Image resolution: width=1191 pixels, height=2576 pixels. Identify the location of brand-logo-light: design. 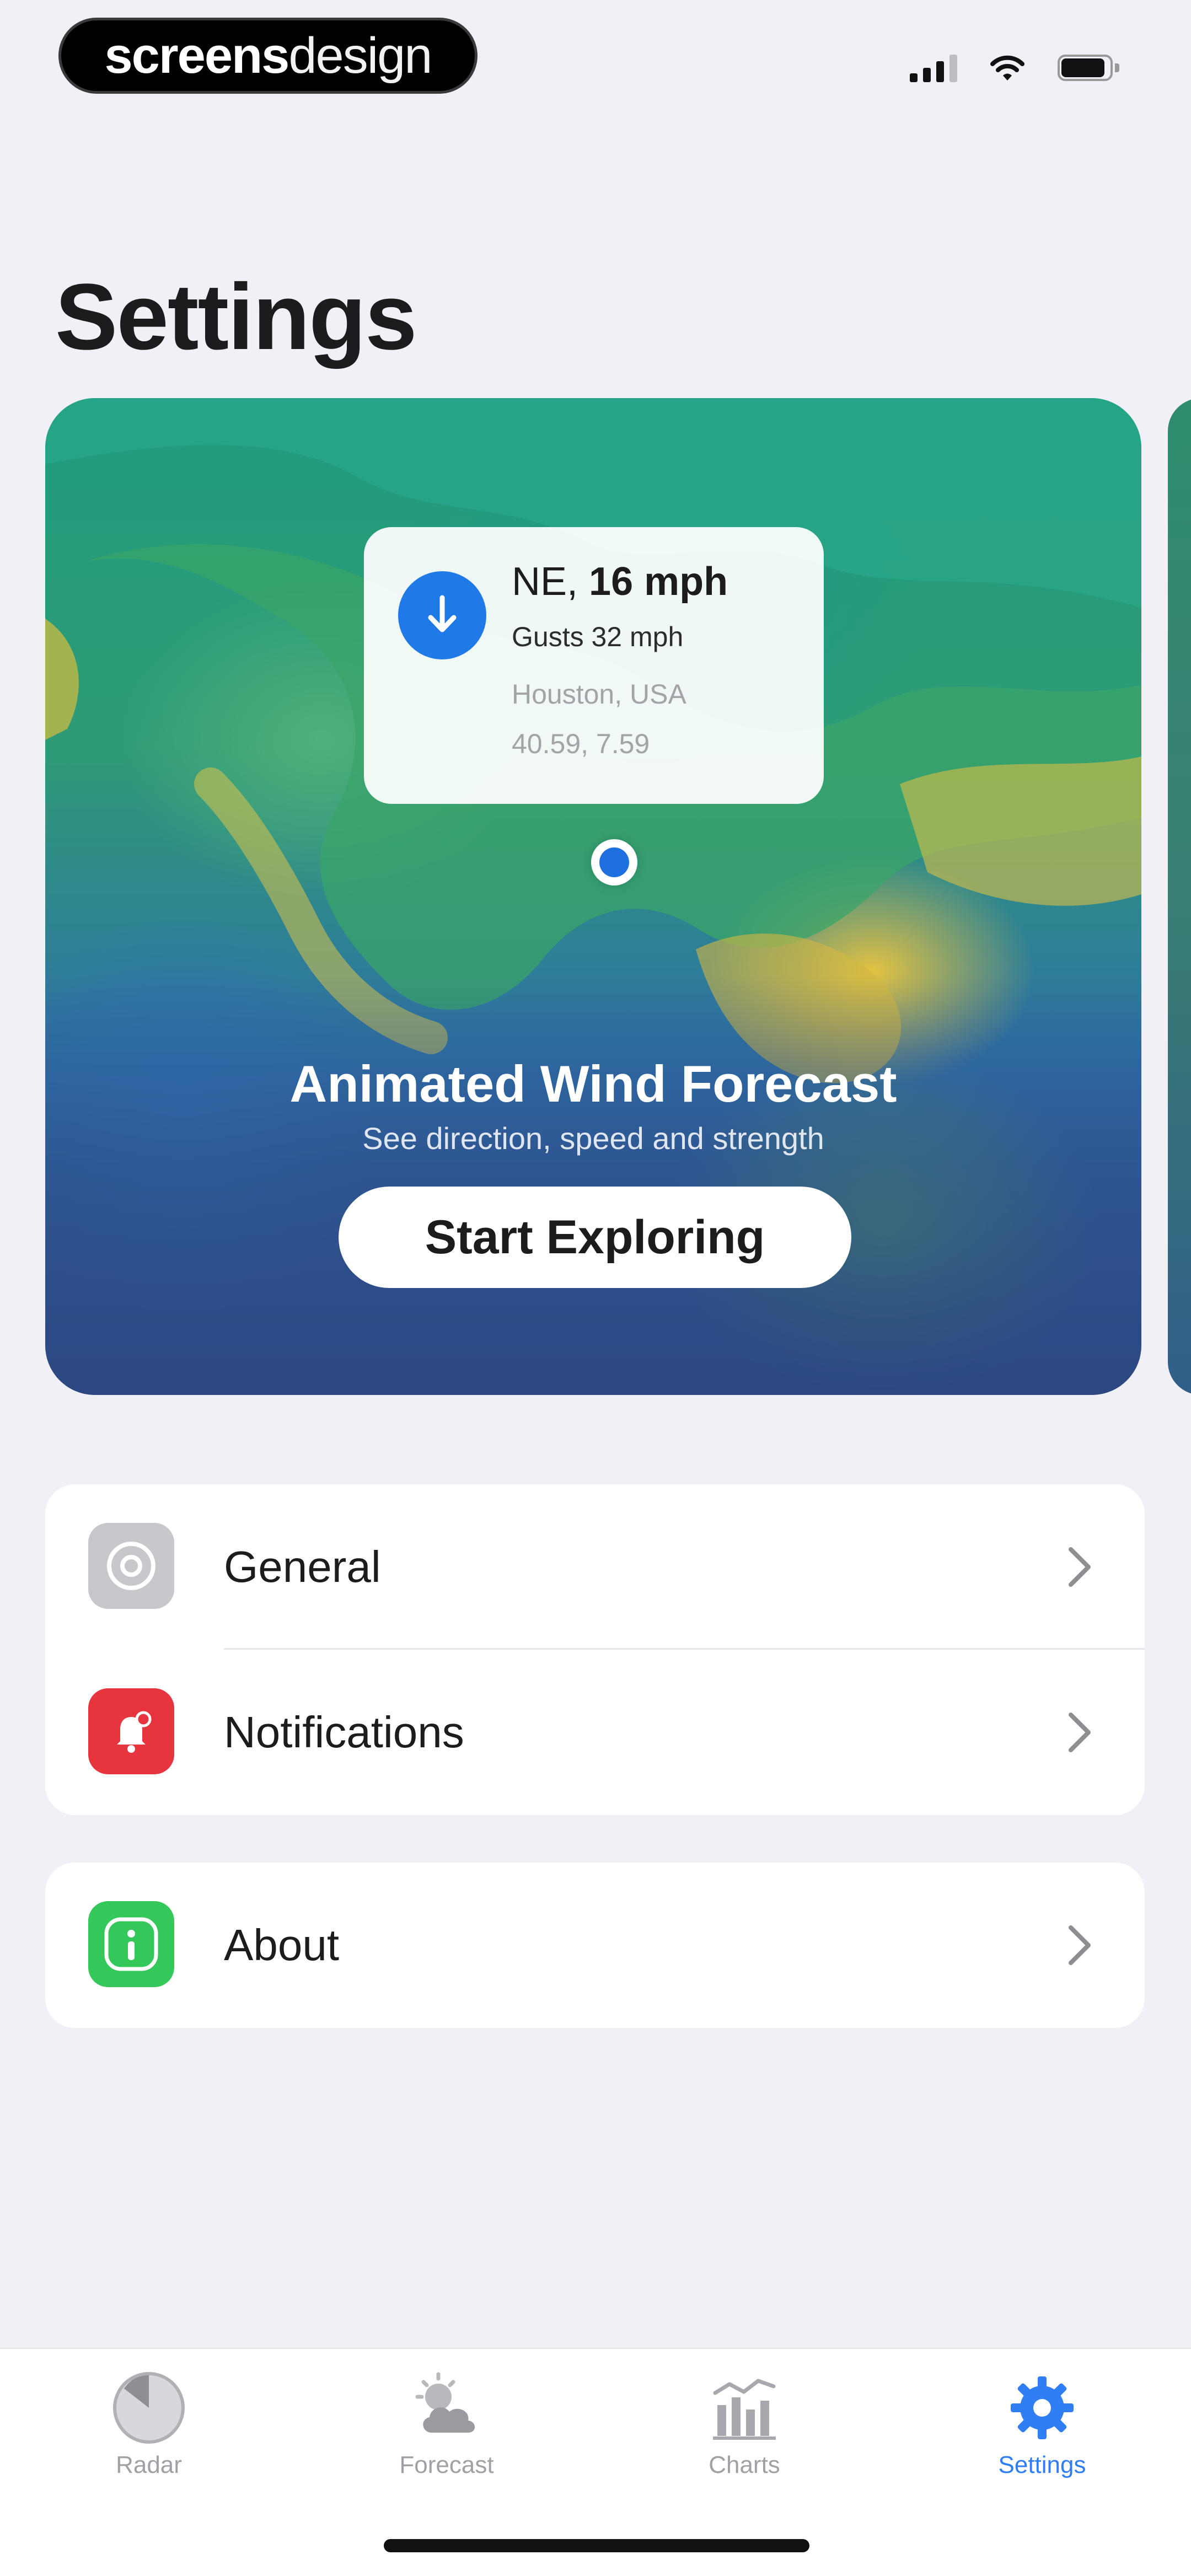
(360, 55).